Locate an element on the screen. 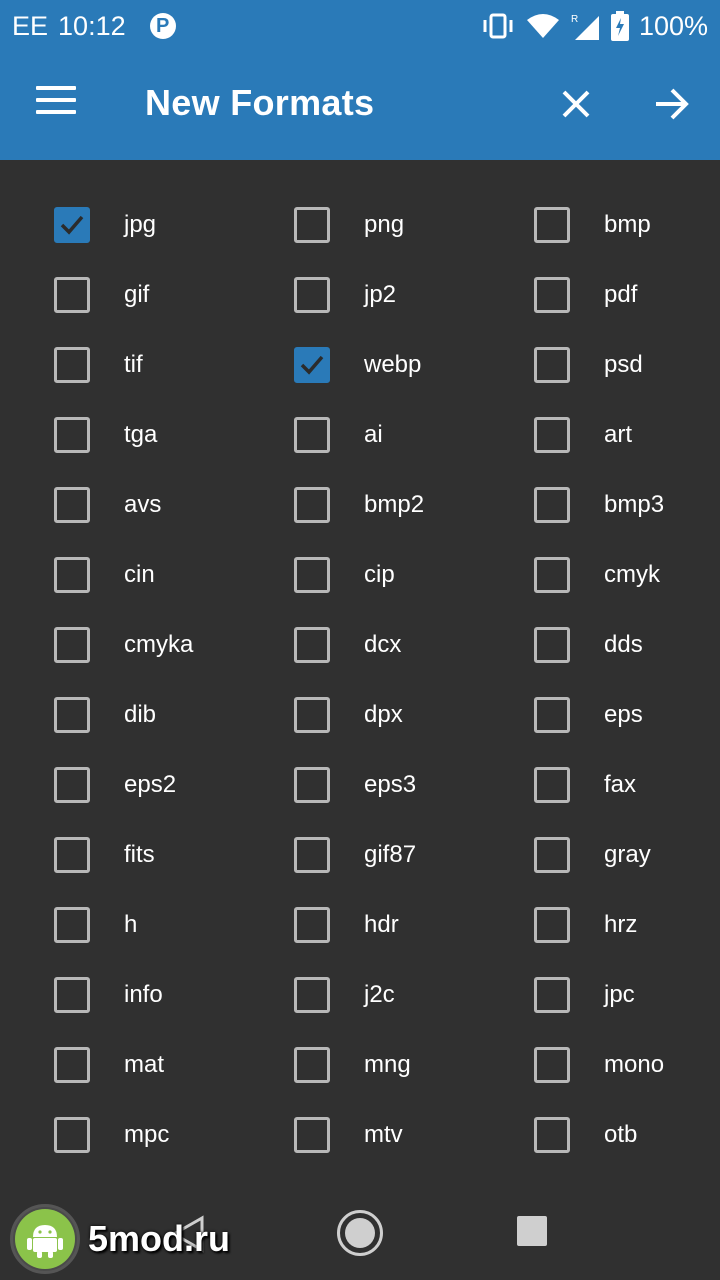 This screenshot has height=1280, width=720. format-option-dds: dds is located at coordinates (600, 645).